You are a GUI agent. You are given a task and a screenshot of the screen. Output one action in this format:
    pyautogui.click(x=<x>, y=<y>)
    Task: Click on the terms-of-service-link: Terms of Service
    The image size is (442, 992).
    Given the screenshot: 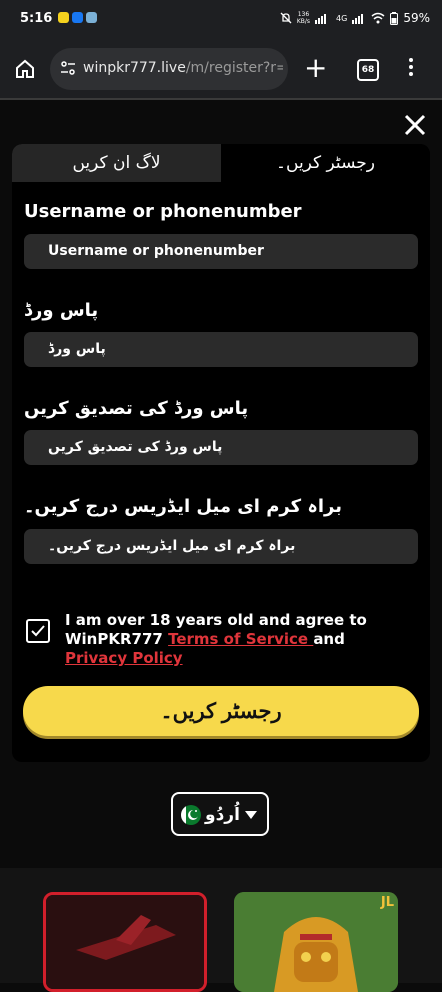 What is the action you would take?
    pyautogui.click(x=240, y=639)
    